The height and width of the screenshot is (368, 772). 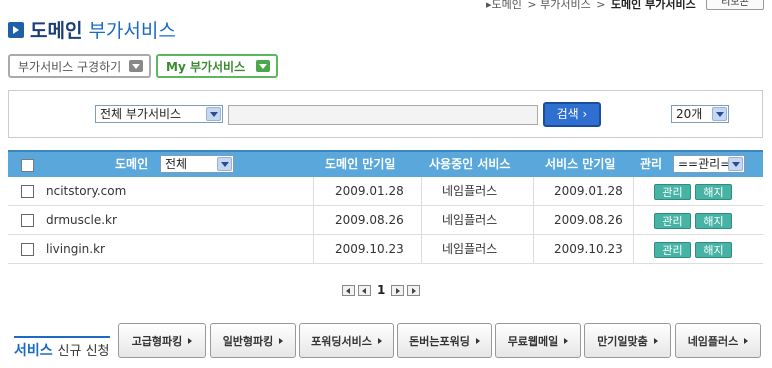 I want to click on new-service-title-thin: 신규 신청, so click(x=83, y=351).